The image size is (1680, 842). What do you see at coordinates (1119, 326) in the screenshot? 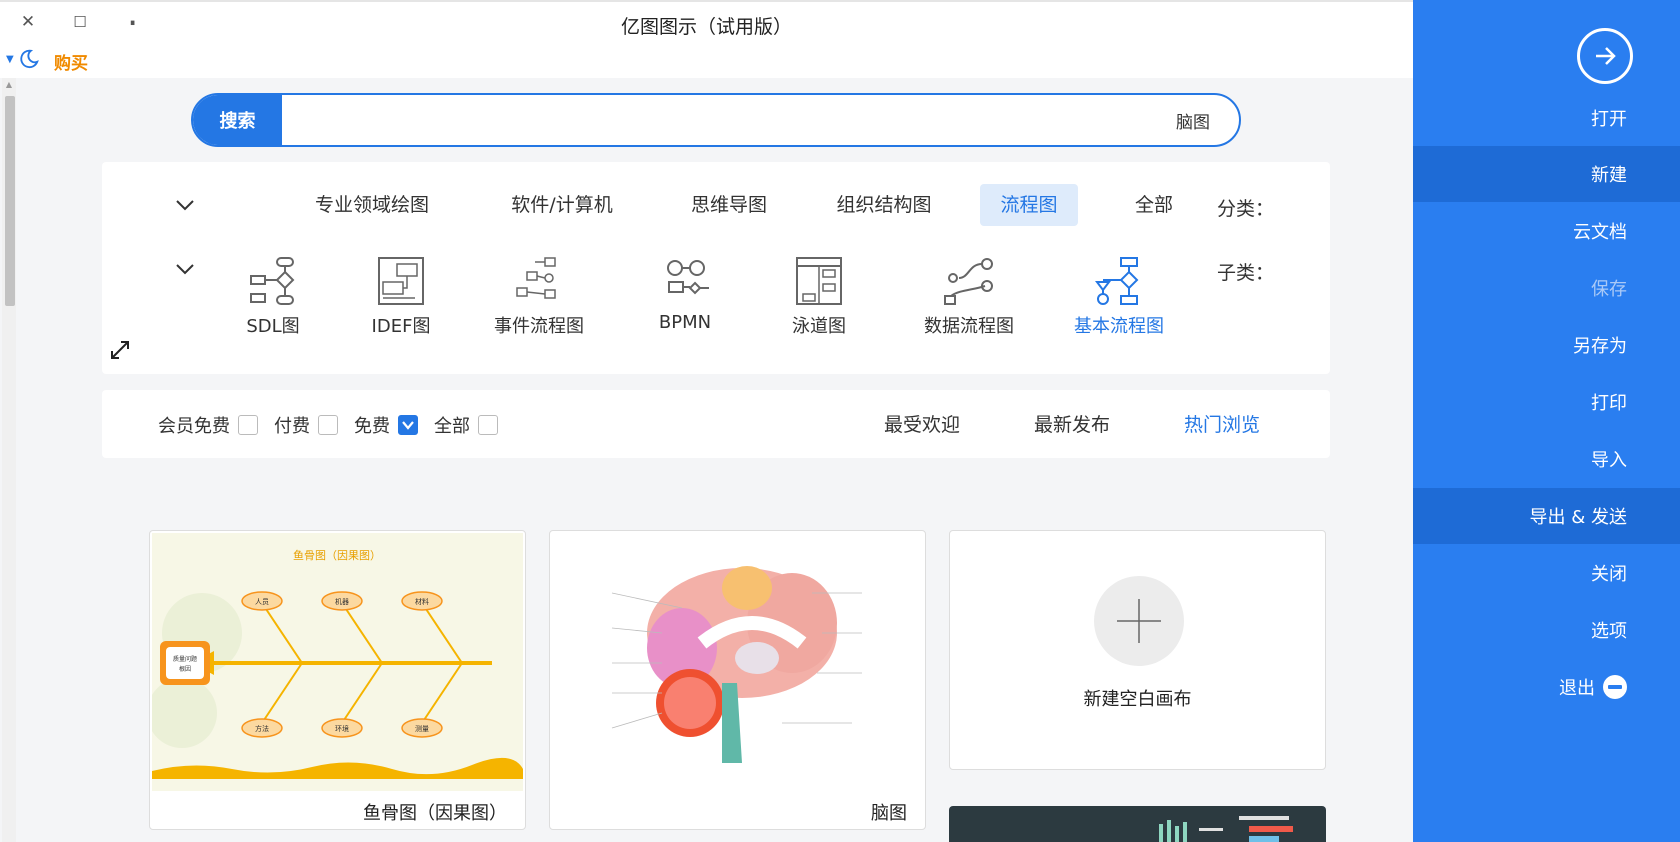
I see `subcategory-label-text: 基本流程图` at bounding box center [1119, 326].